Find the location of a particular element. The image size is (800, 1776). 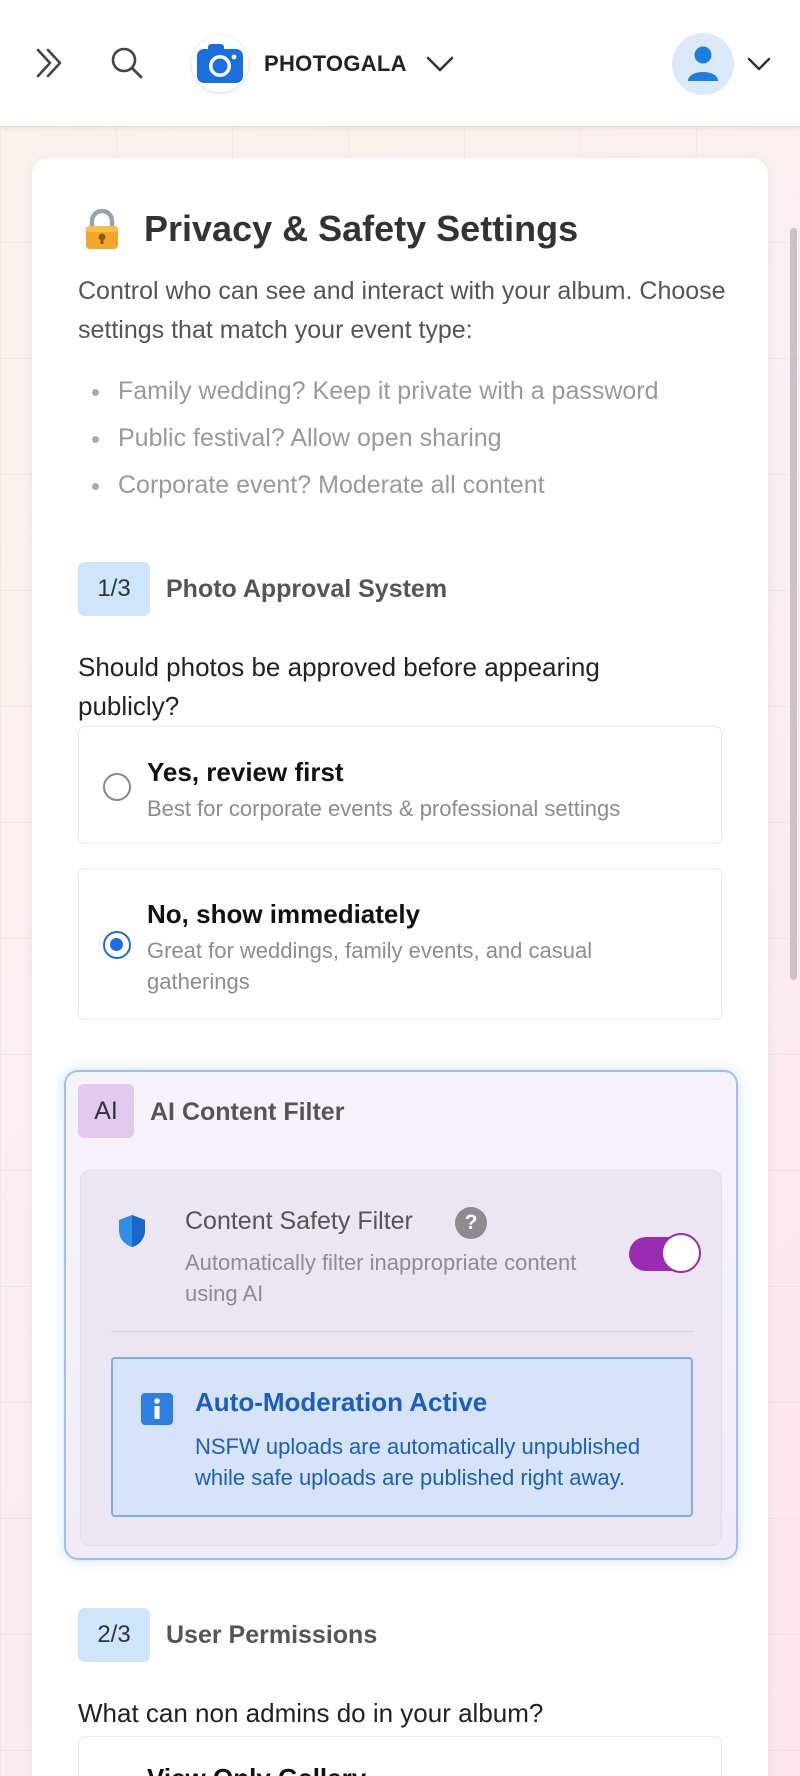

permissions-question: What can non admins do in your album? is located at coordinates (311, 1713).